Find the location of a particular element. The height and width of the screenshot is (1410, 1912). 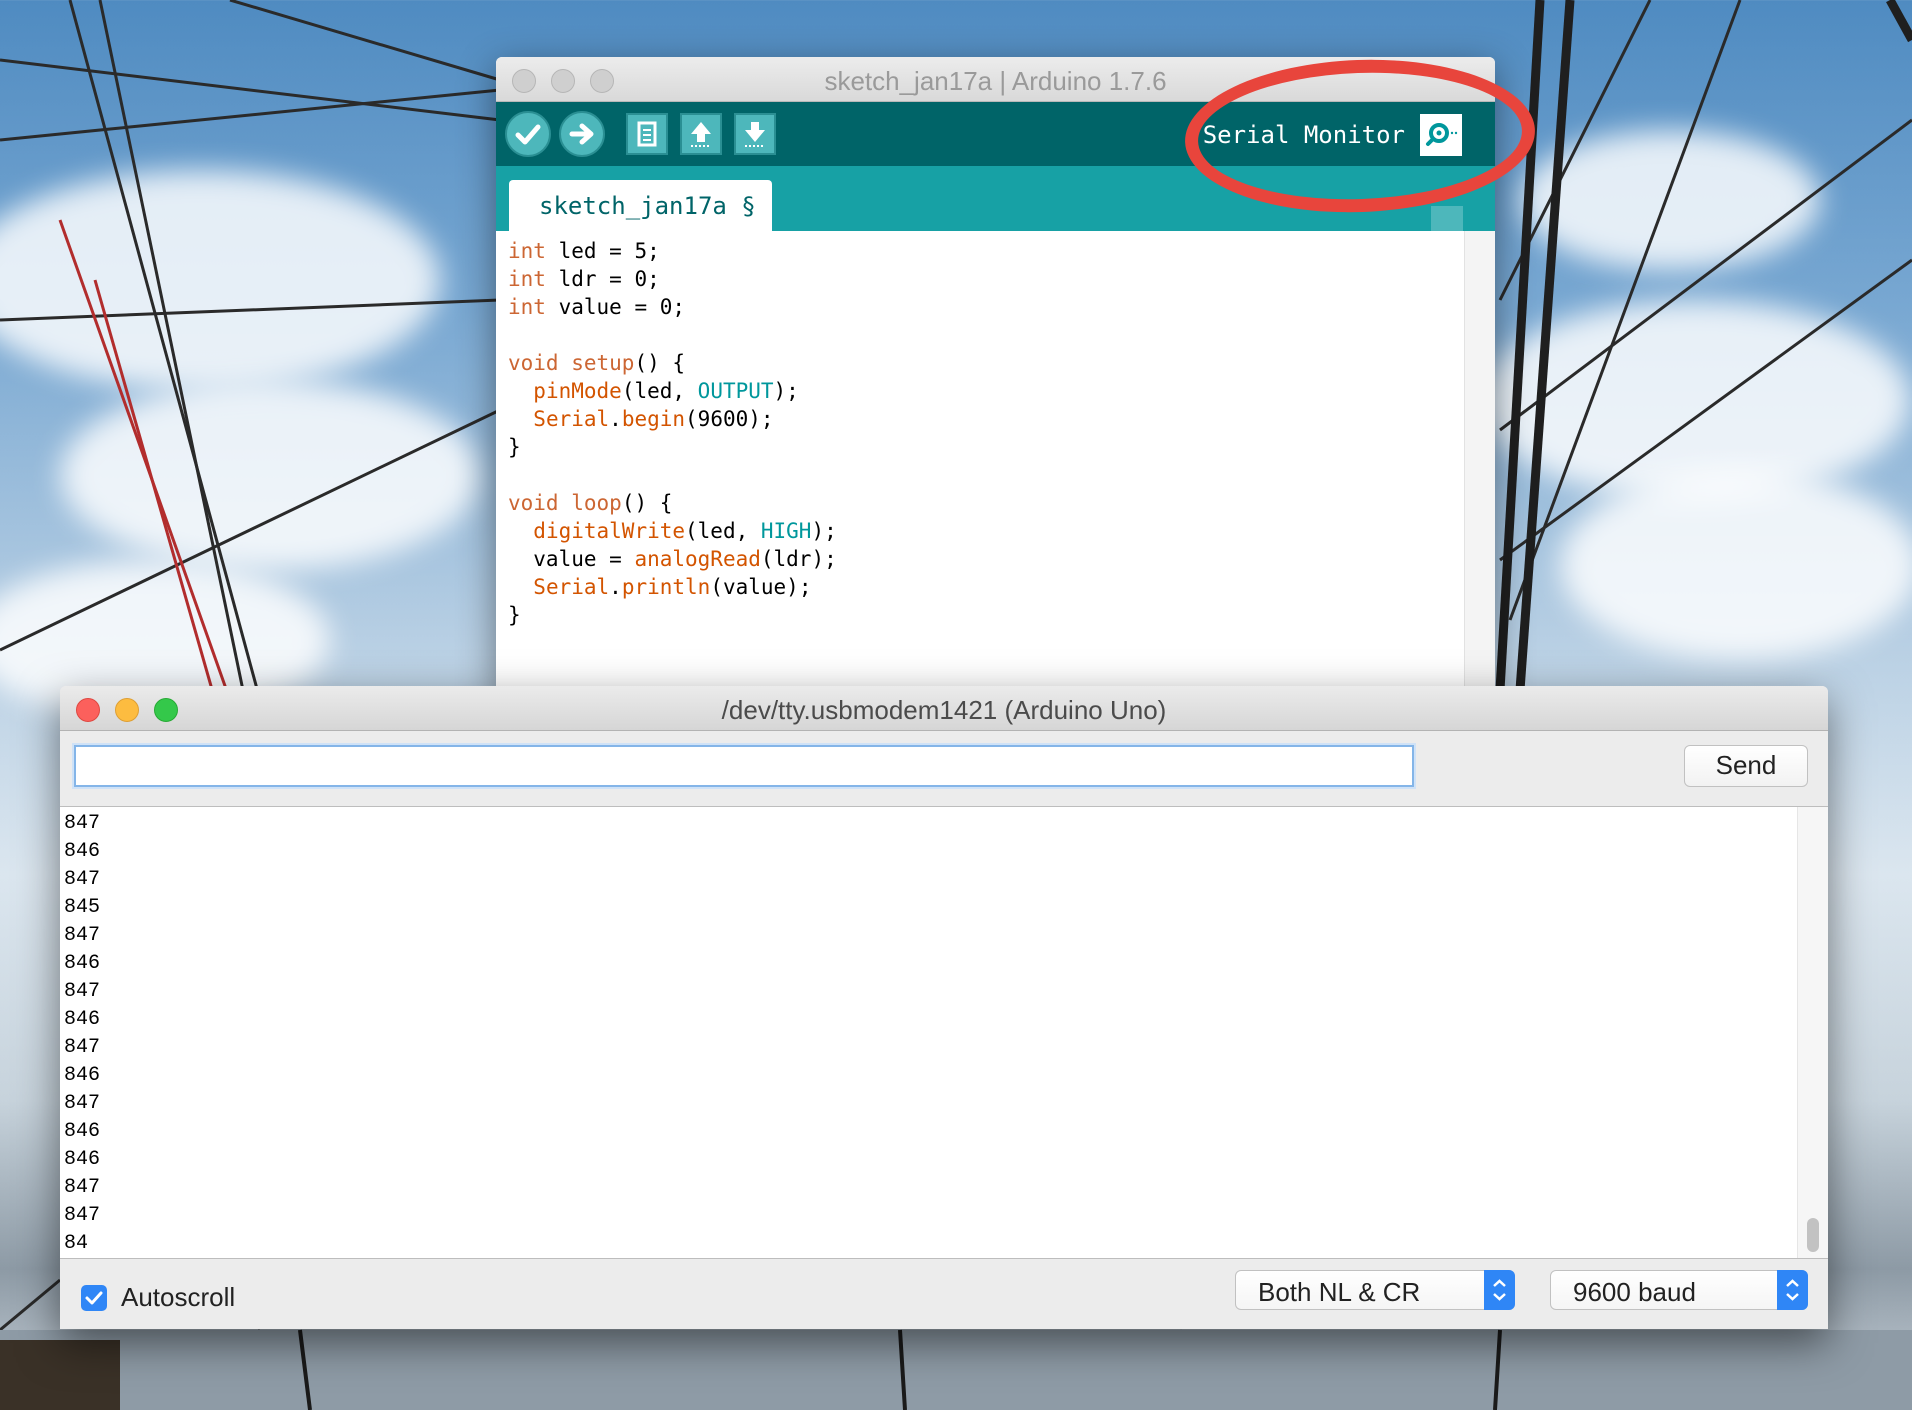

baud-rate-value: 9600 baud is located at coordinates (1634, 1292).